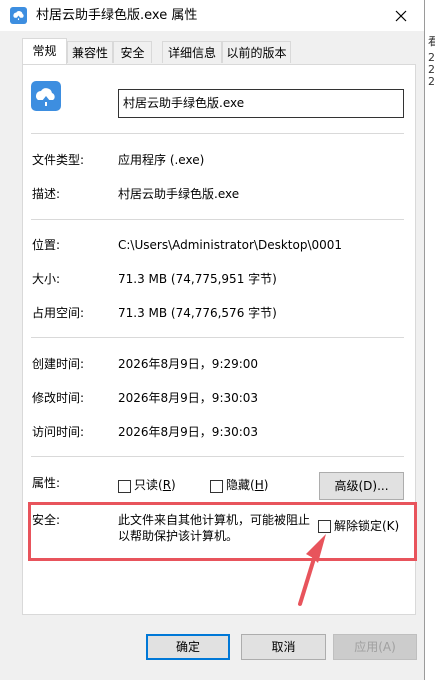 This screenshot has height=680, width=435. I want to click on background-window: 看 2 2 2, so click(430, 340).